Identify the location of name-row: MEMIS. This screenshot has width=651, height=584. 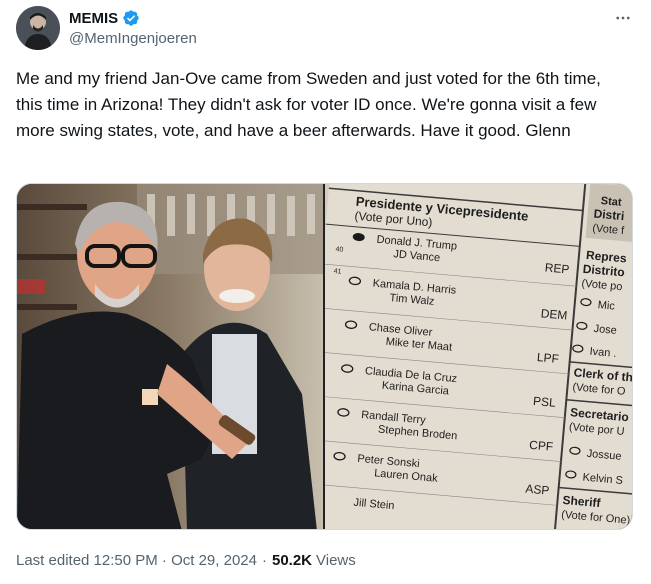
(133, 18).